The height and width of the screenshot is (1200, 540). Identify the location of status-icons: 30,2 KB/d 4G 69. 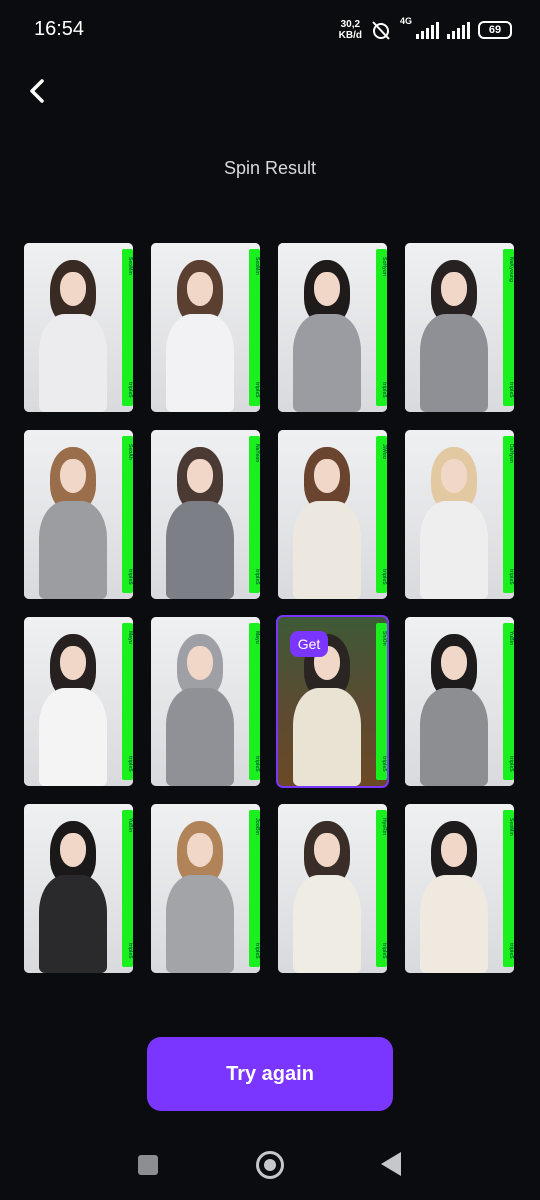
(425, 30).